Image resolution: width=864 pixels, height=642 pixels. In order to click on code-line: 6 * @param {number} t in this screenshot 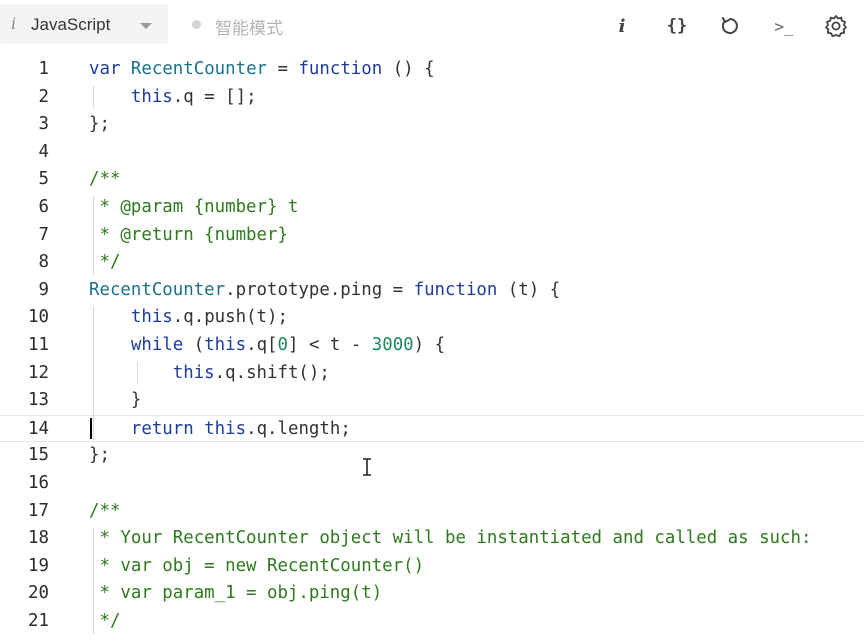, I will do `click(432, 208)`.